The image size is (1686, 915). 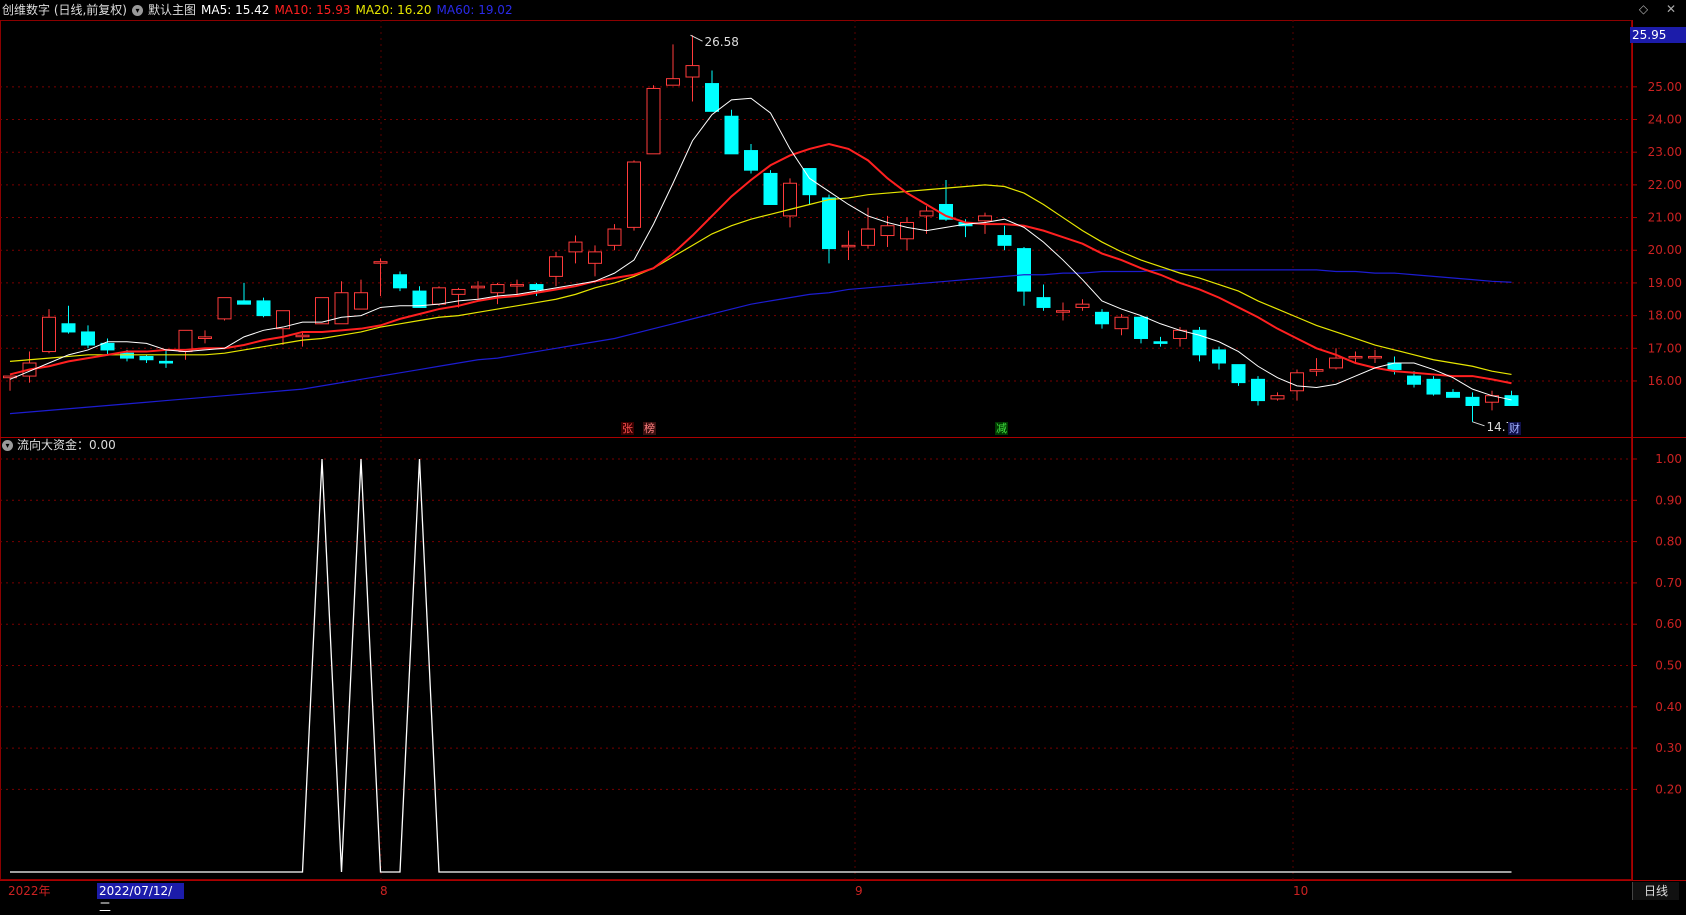 I want to click on event-mark-bang: 榜, so click(x=649, y=428).